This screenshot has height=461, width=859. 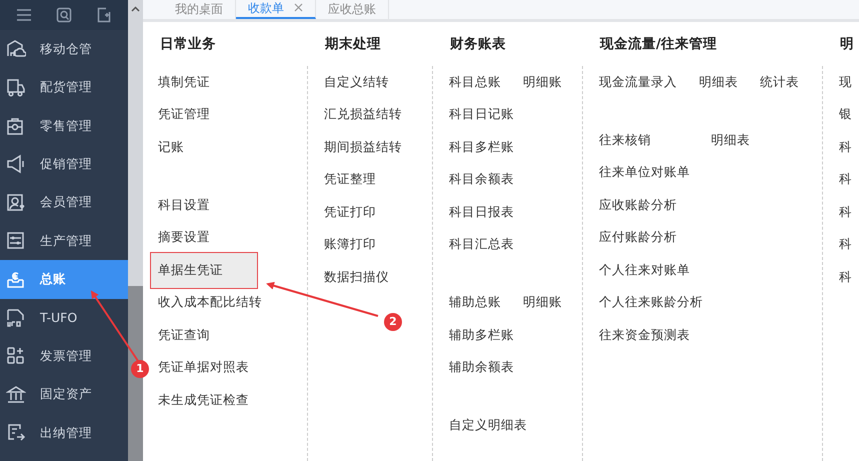 What do you see at coordinates (475, 82) in the screenshot?
I see `menu-item: 科目总账` at bounding box center [475, 82].